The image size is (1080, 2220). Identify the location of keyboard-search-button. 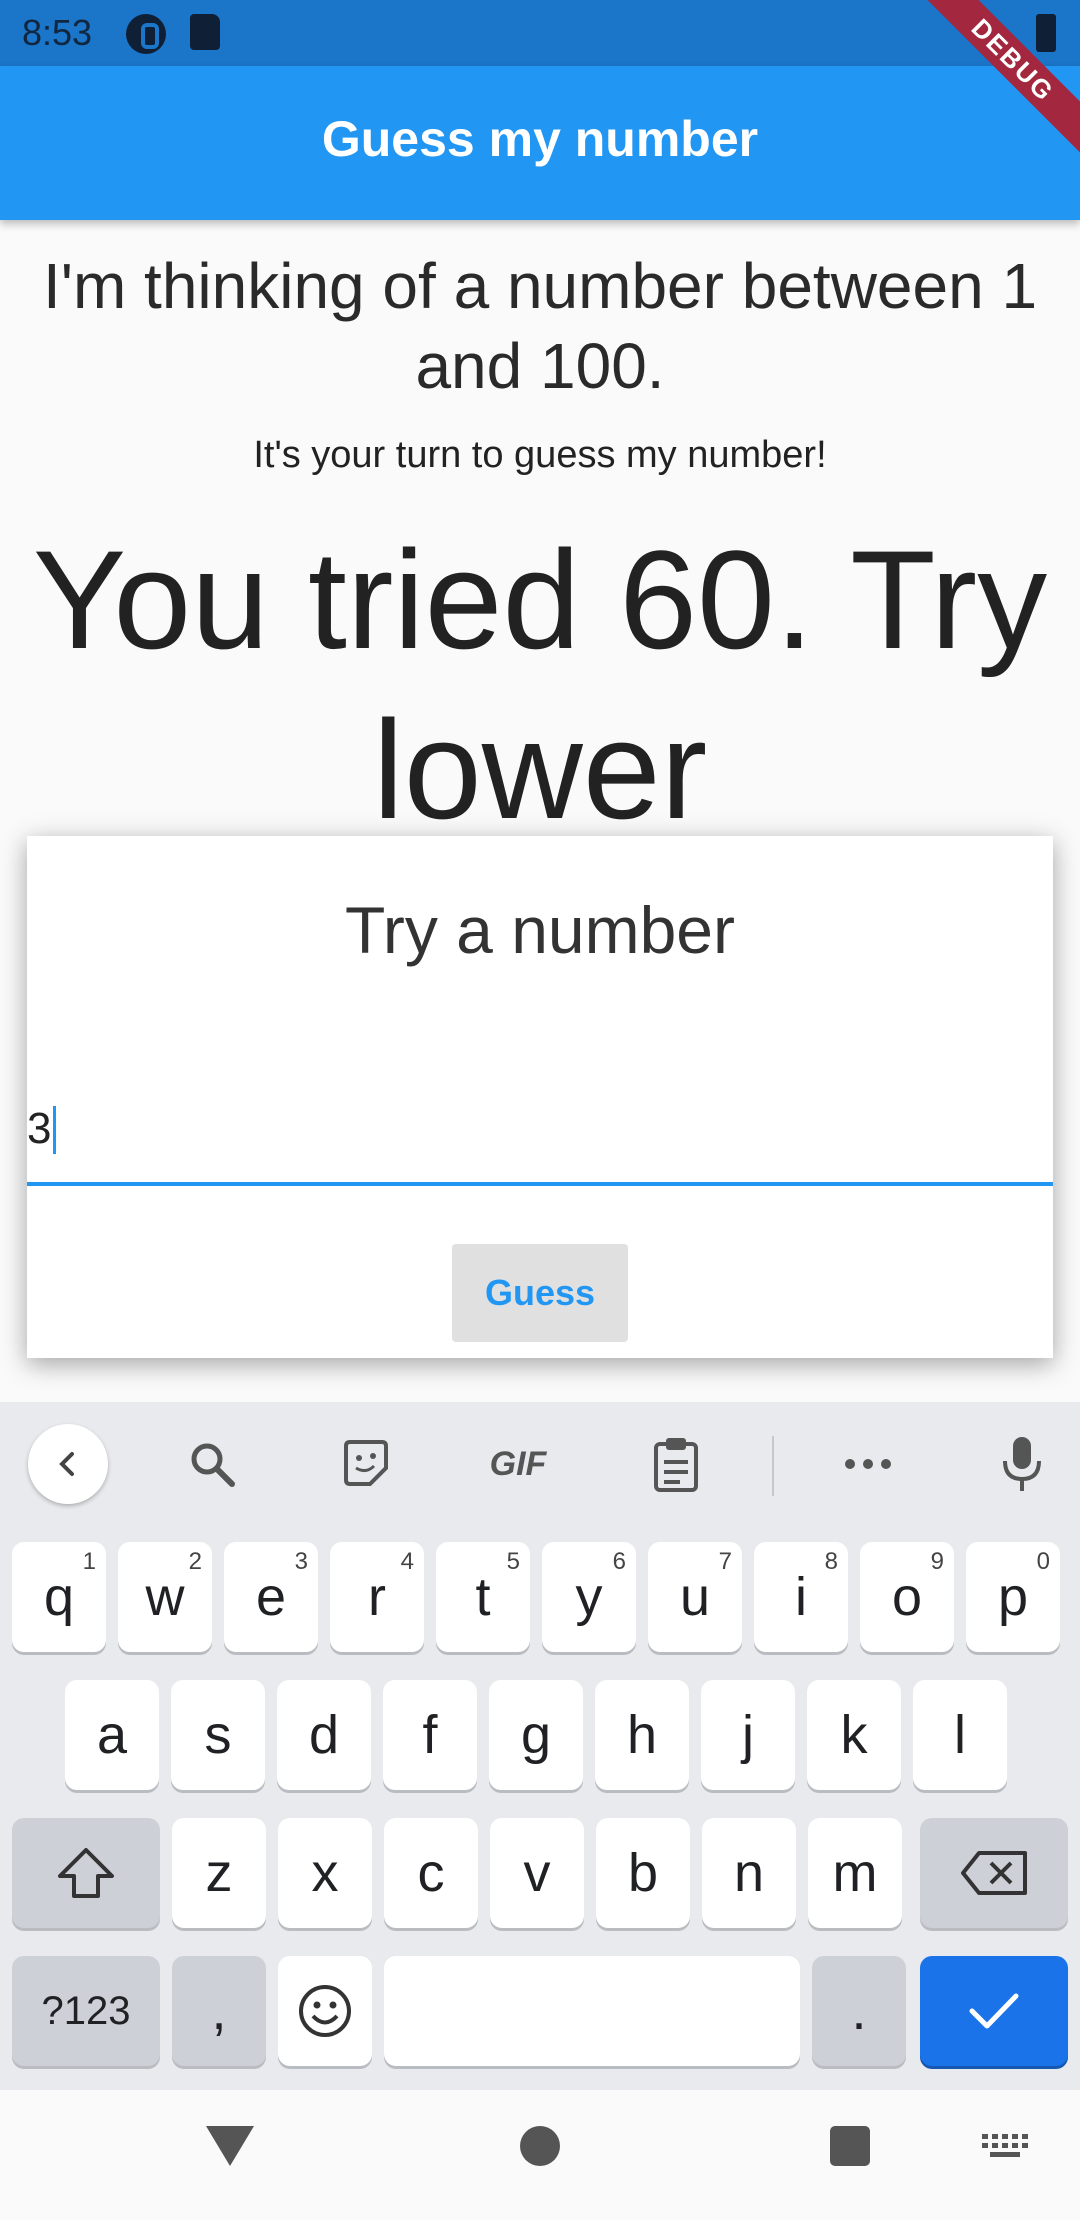
(212, 1464).